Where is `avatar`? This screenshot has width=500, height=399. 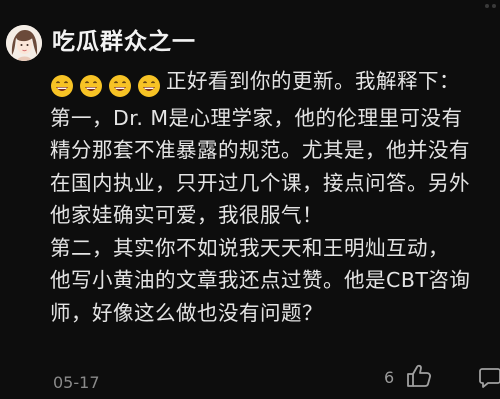
avatar is located at coordinates (24, 43).